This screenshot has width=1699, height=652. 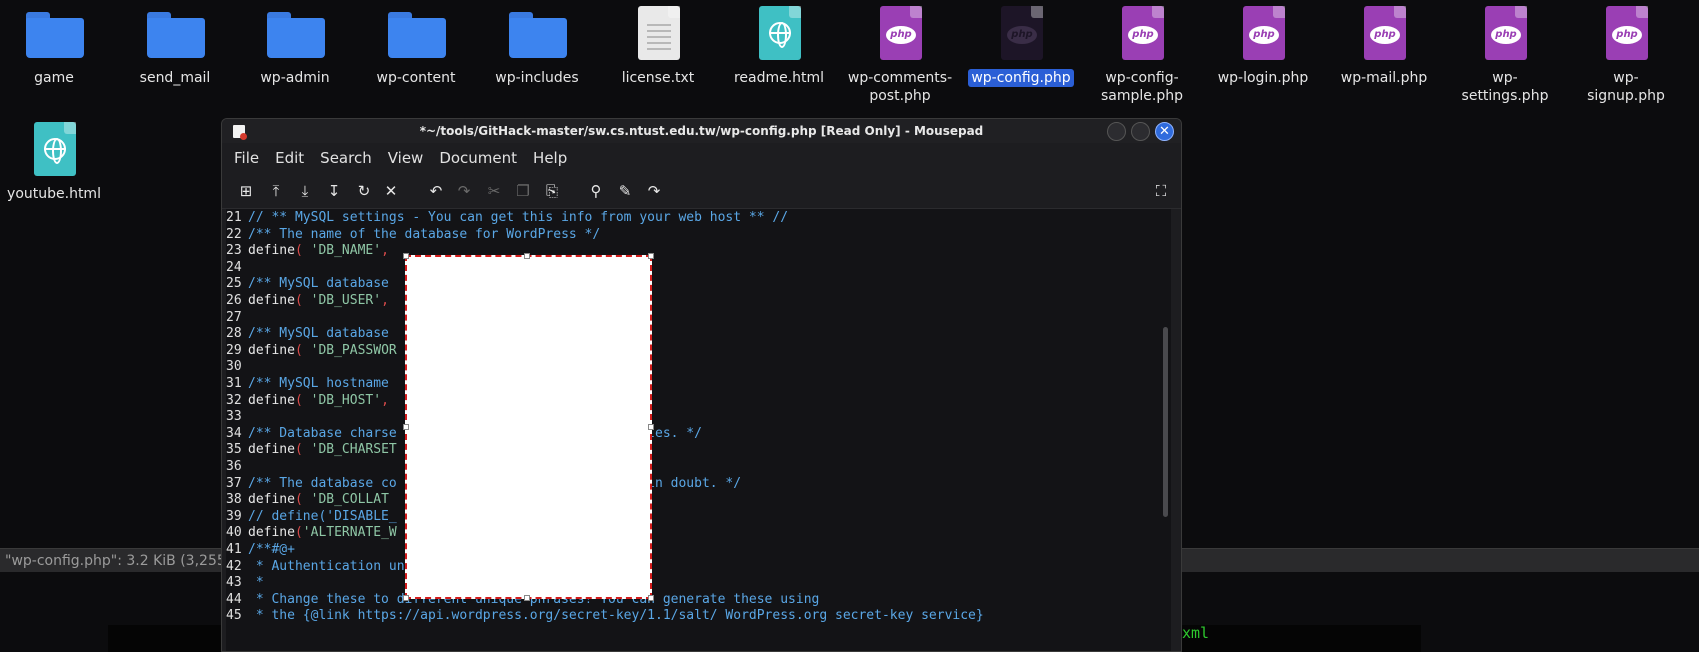 What do you see at coordinates (307, 301) in the screenshot?
I see `code-line: 26 define( 'DB_USER',` at bounding box center [307, 301].